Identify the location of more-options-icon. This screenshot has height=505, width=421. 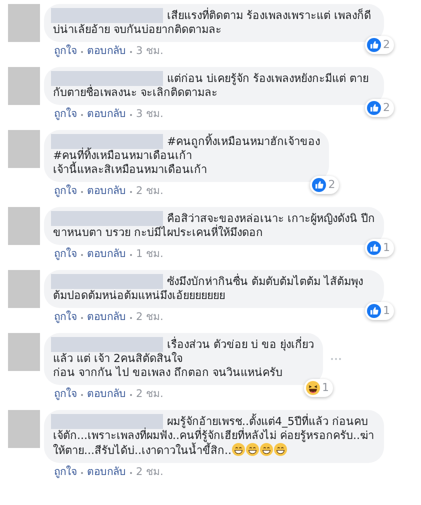
(336, 359).